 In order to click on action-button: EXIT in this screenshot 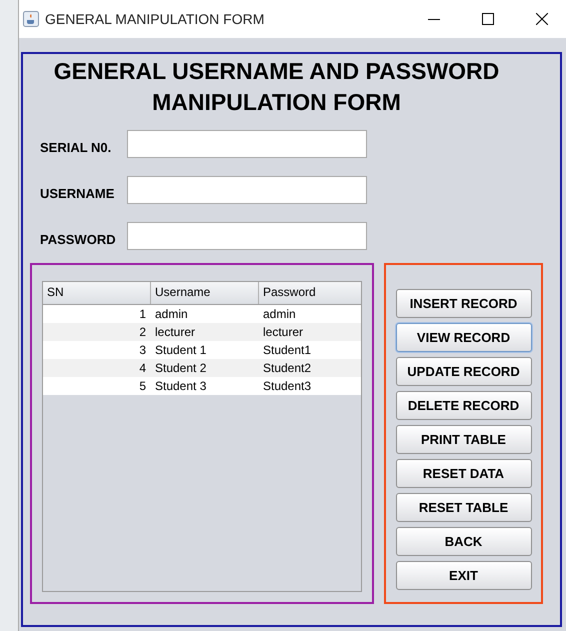, I will do `click(464, 575)`.